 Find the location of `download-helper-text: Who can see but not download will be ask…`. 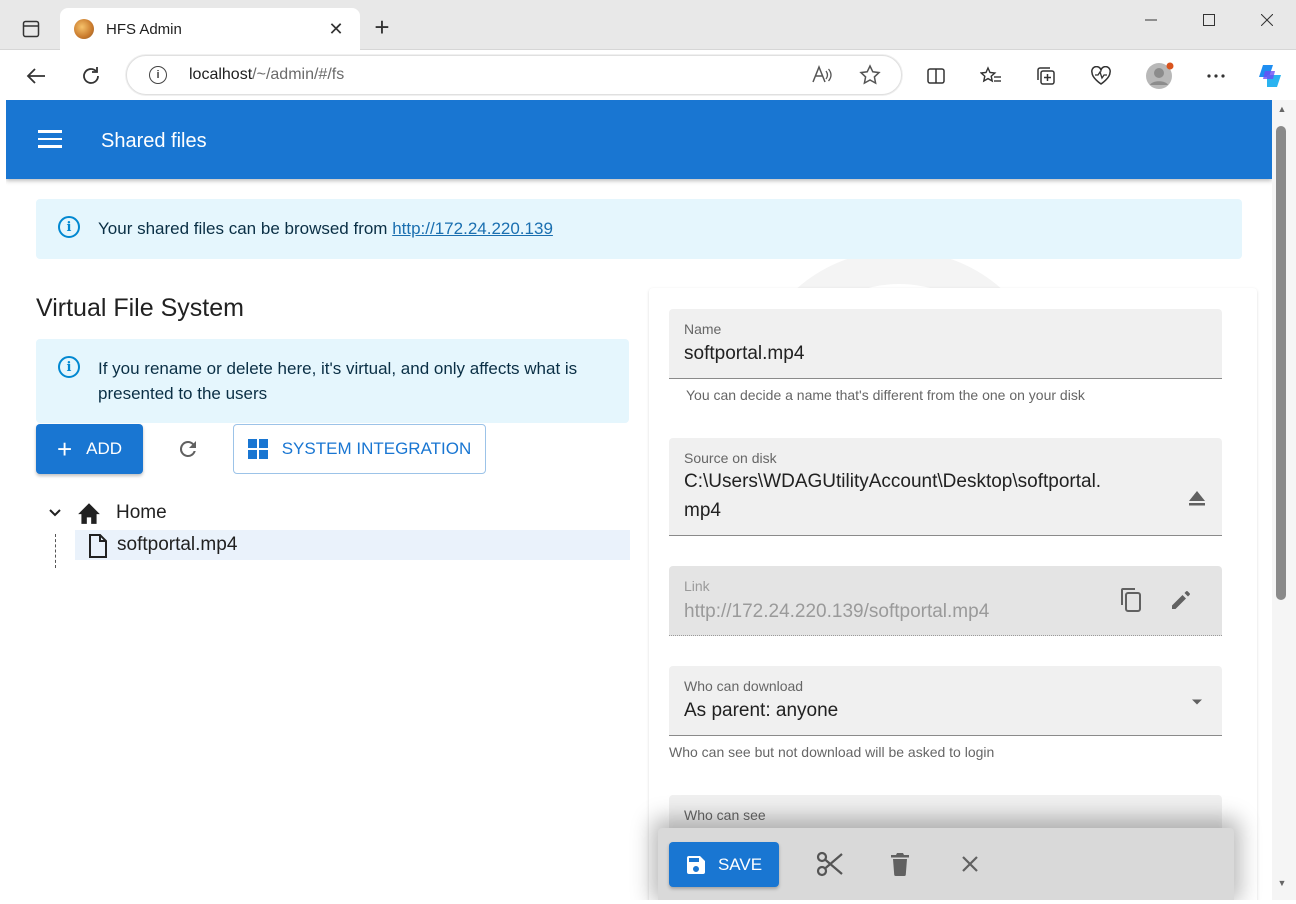

download-helper-text: Who can see but not download will be ask… is located at coordinates (832, 752).